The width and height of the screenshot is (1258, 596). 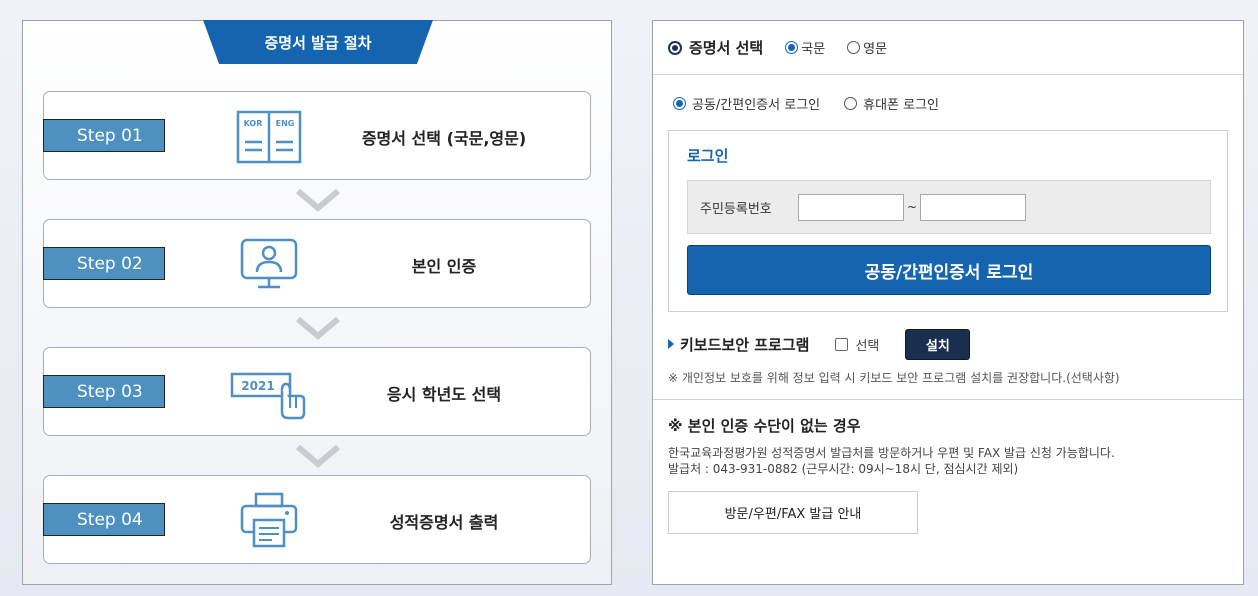 What do you see at coordinates (756, 103) in the screenshot?
I see `radio-cert-login-label: 공동/간편인증서 로그인` at bounding box center [756, 103].